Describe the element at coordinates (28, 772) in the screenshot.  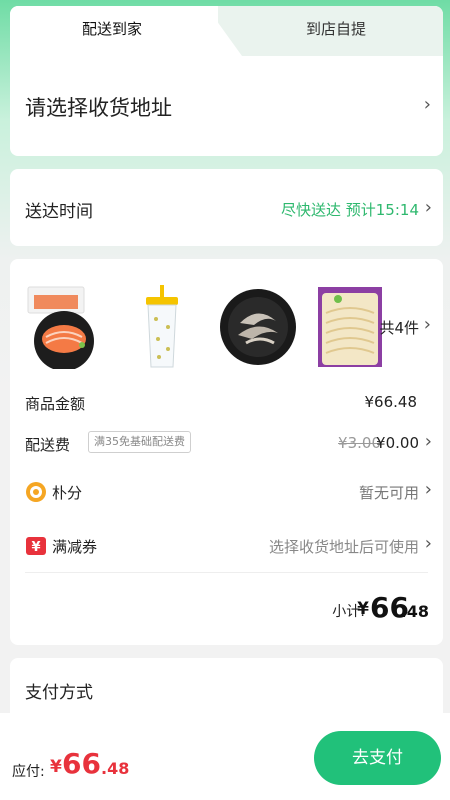
I see `amount-due-label: 应付:` at that location.